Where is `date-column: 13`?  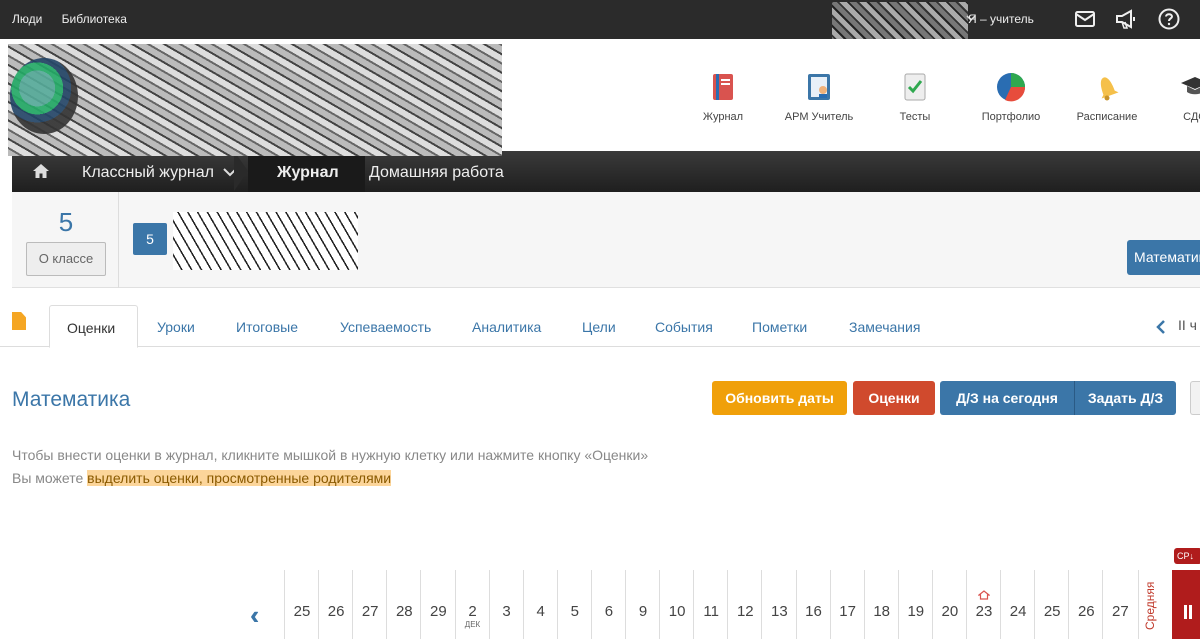 date-column: 13 is located at coordinates (778, 604).